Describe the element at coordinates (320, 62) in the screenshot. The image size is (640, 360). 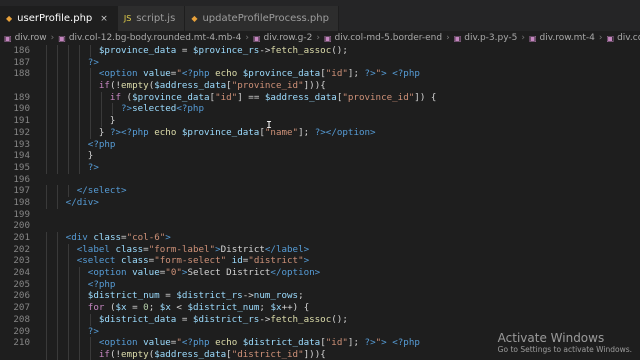
I see `code-line: 187 ?>` at that location.